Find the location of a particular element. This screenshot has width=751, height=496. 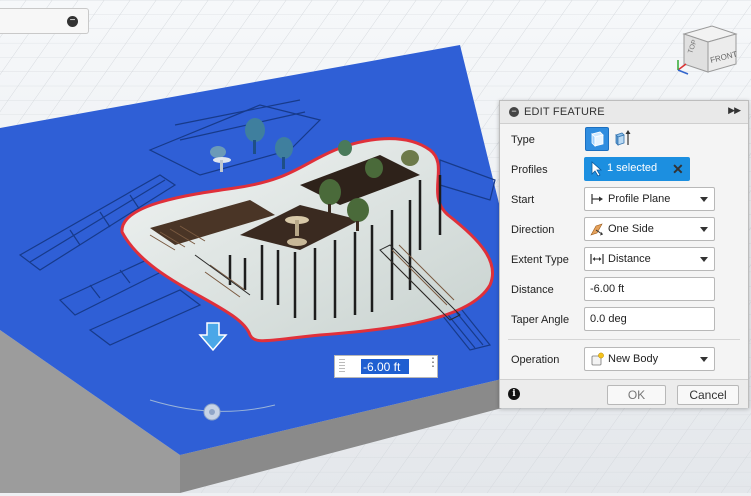

operation-row: Operation New Body is located at coordinates (625, 360).